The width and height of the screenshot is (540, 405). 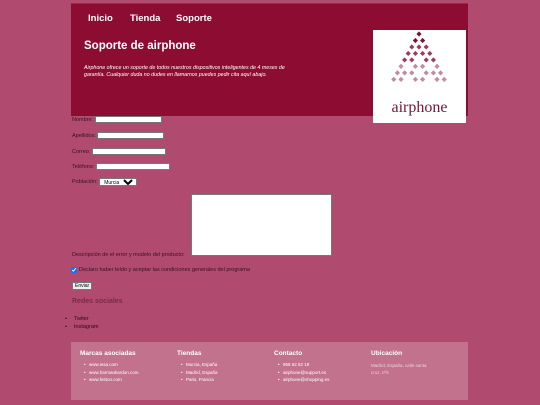 What do you see at coordinates (189, 353) in the screenshot?
I see `footer-heading-tiendas: Tiendas` at bounding box center [189, 353].